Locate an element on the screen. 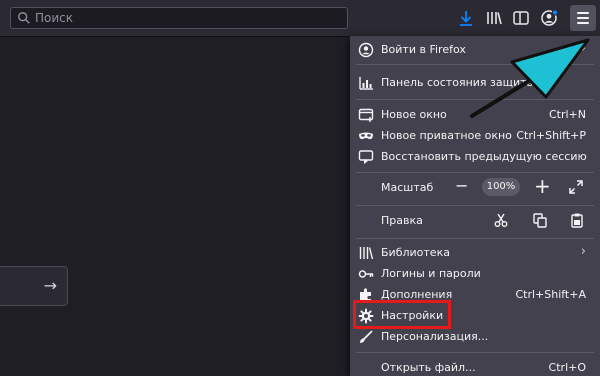 The image size is (600, 376). menu-item-zoom: Масштаб − 100% + is located at coordinates (475, 186).